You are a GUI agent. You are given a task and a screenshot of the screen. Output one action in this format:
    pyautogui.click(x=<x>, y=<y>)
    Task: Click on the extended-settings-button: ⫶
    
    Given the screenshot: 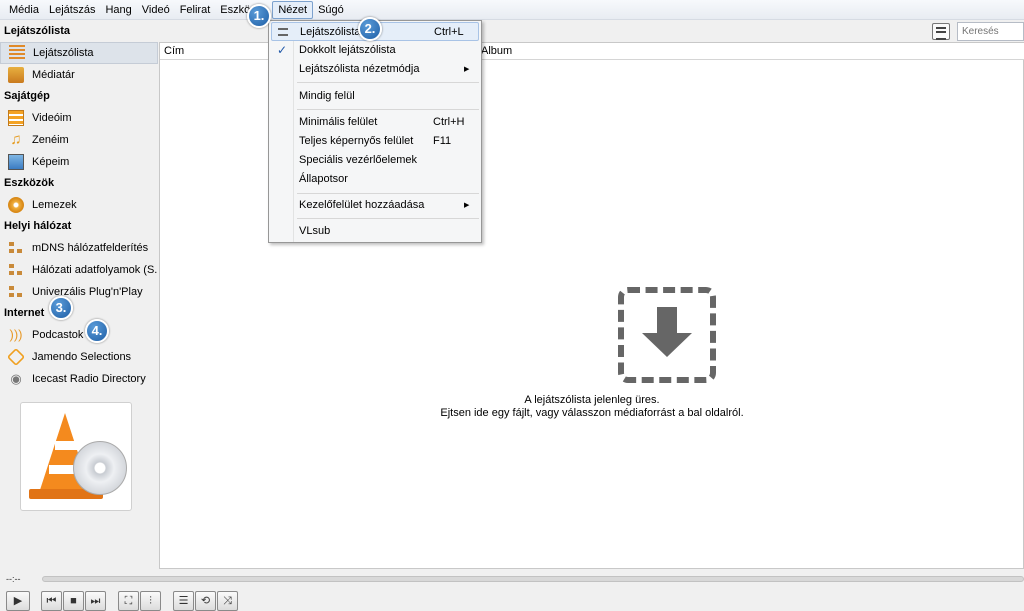 What is the action you would take?
    pyautogui.click(x=150, y=601)
    